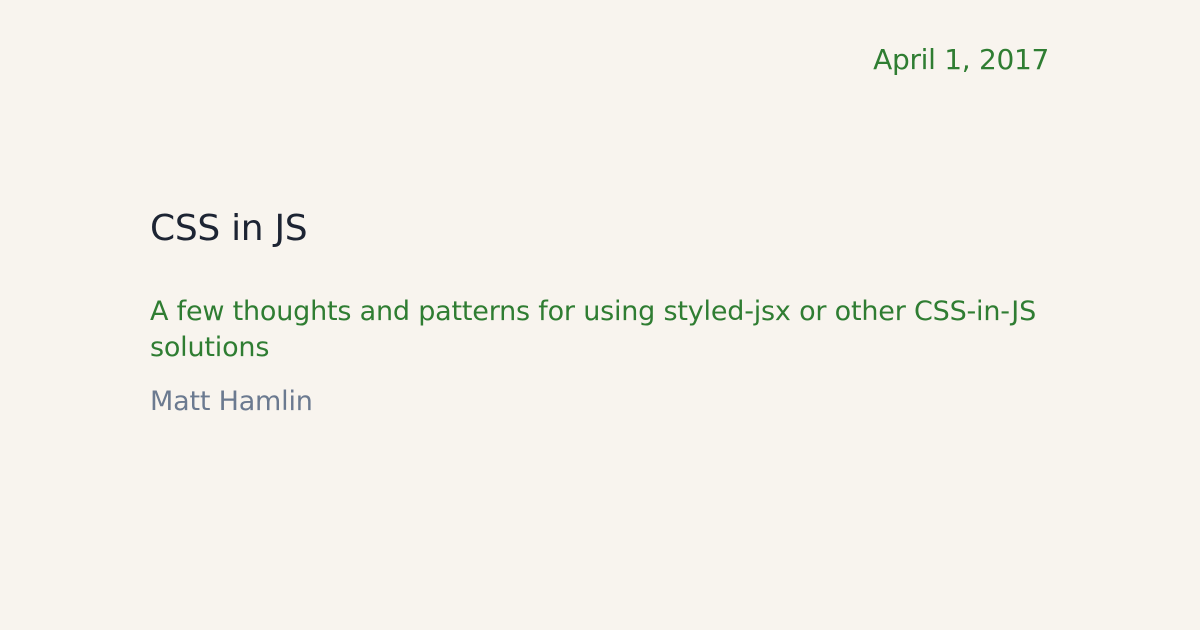 This screenshot has width=1200, height=630. What do you see at coordinates (961, 59) in the screenshot?
I see `post-date: April 1, 2017` at bounding box center [961, 59].